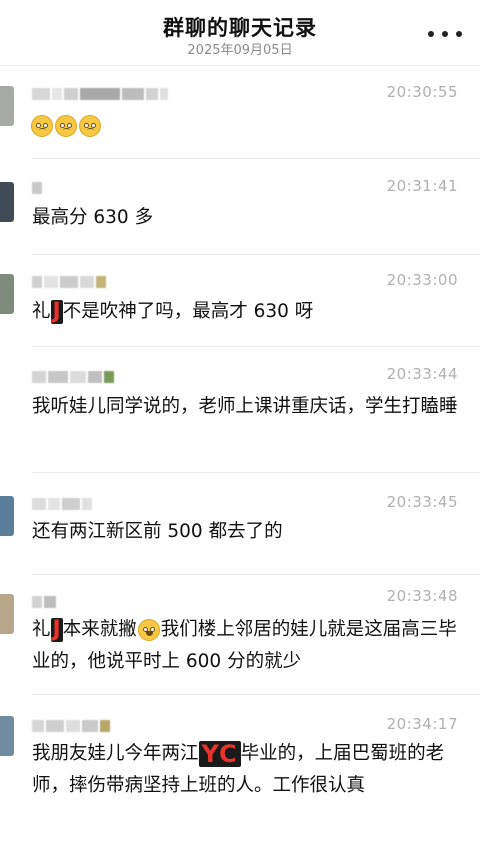 The image size is (480, 857). I want to click on message-item: 20:33:44 我听娃儿同学说的，老师上课讲重庆话，学生打瞌睡, so click(240, 411).